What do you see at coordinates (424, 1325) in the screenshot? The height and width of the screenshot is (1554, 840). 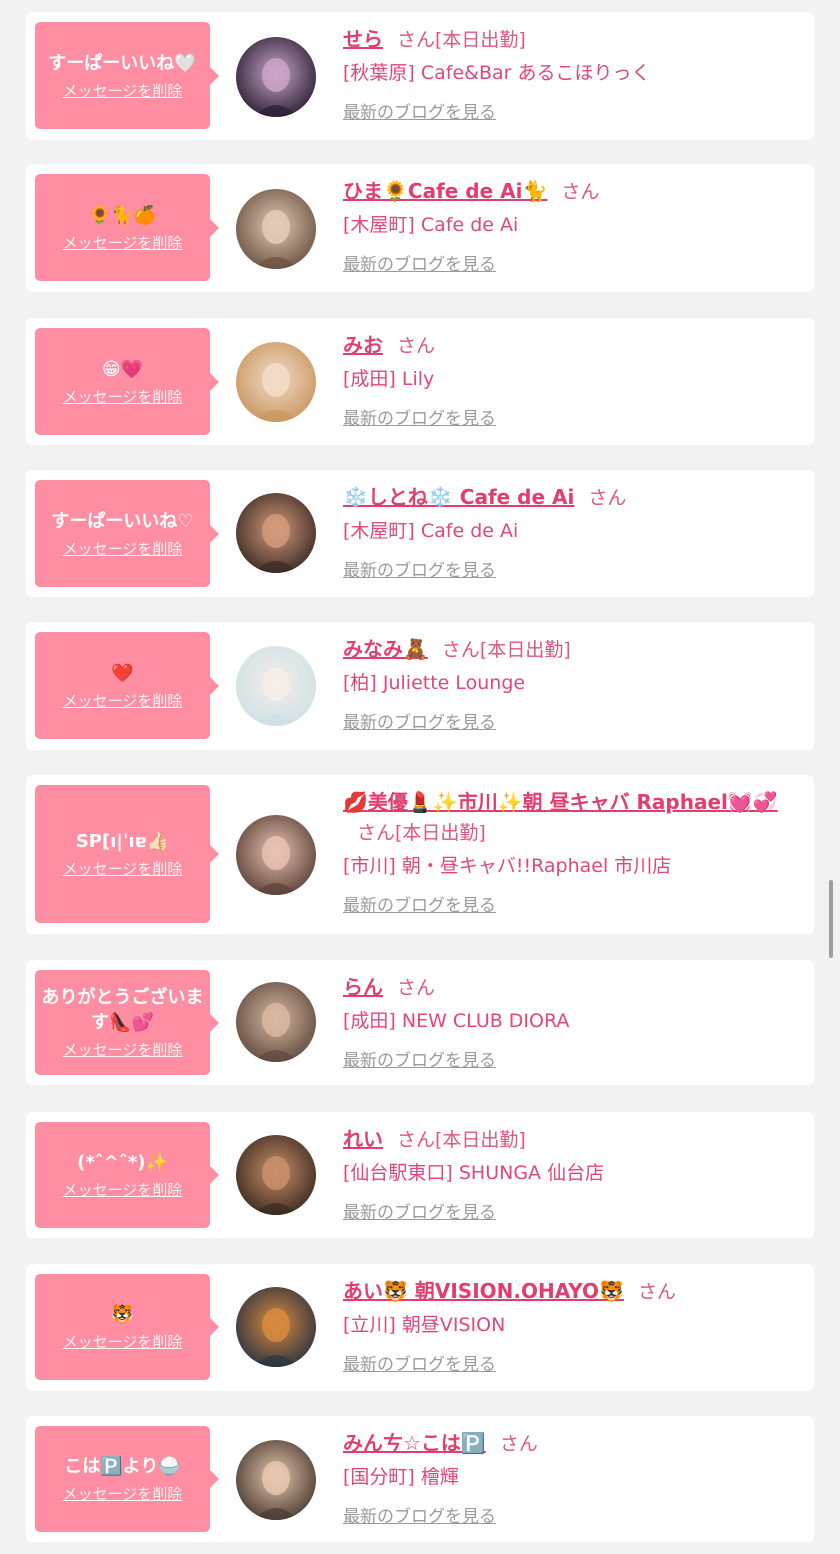 I see `shop-name: [立川] 朝昼VISION` at bounding box center [424, 1325].